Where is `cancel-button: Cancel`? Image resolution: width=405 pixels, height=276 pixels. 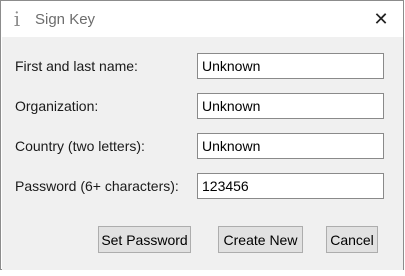
cancel-button: Cancel is located at coordinates (352, 239).